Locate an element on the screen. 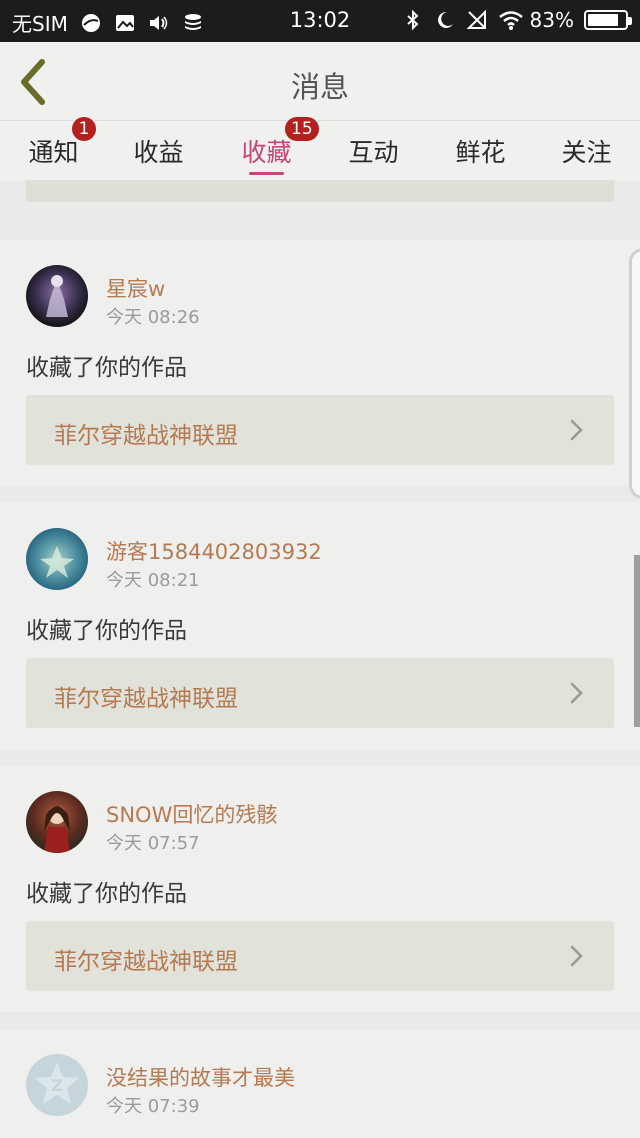 Image resolution: width=640 pixels, height=1138 pixels. username: 没结果的故事才最美 is located at coordinates (200, 1077).